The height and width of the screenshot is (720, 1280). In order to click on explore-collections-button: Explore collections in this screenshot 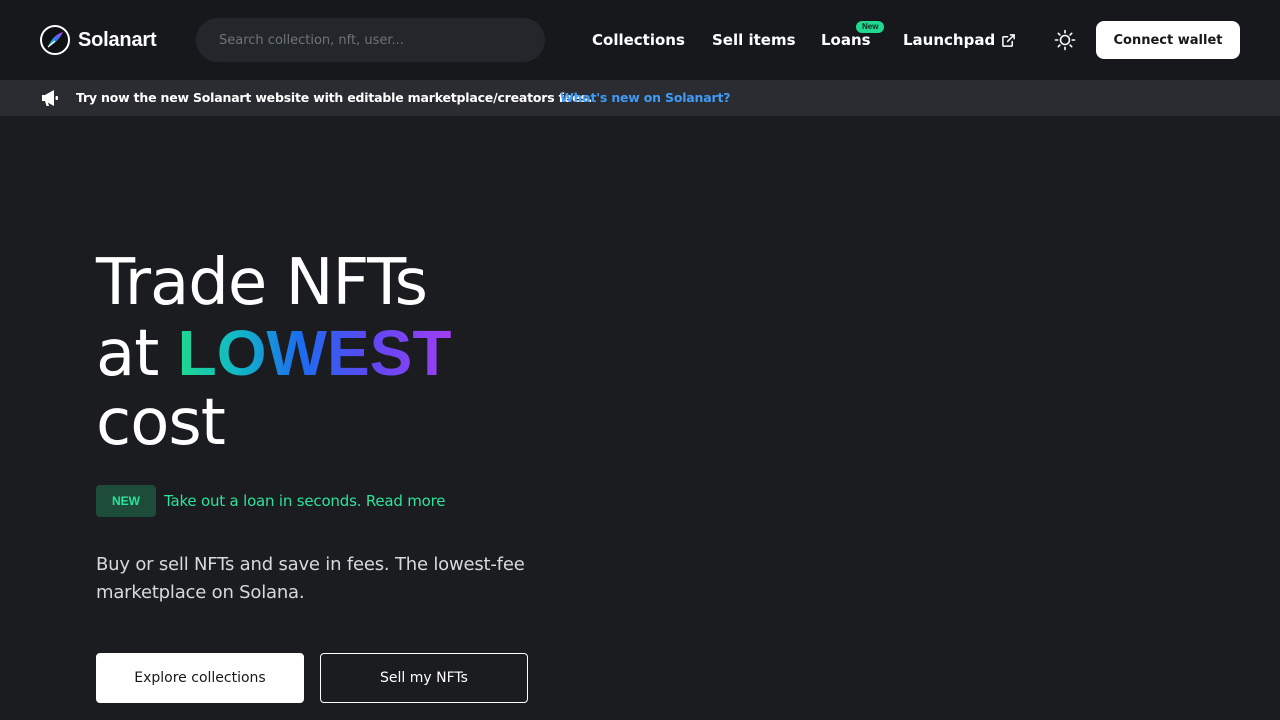, I will do `click(200, 678)`.